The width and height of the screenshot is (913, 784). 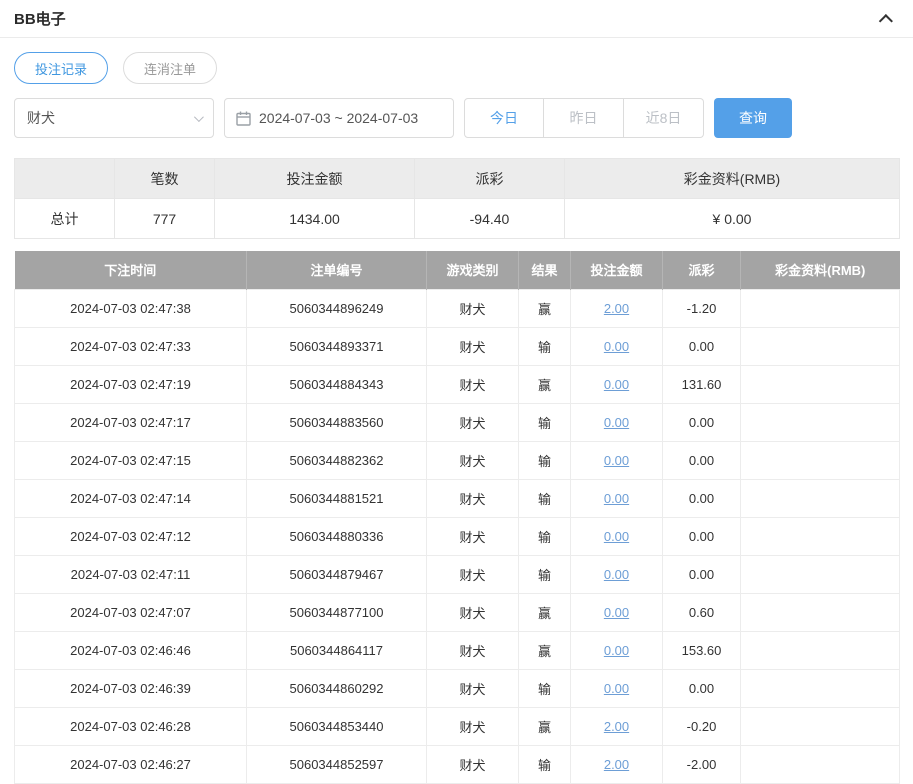 What do you see at coordinates (336, 346) in the screenshot?
I see `cell-order-id: 5060344893371` at bounding box center [336, 346].